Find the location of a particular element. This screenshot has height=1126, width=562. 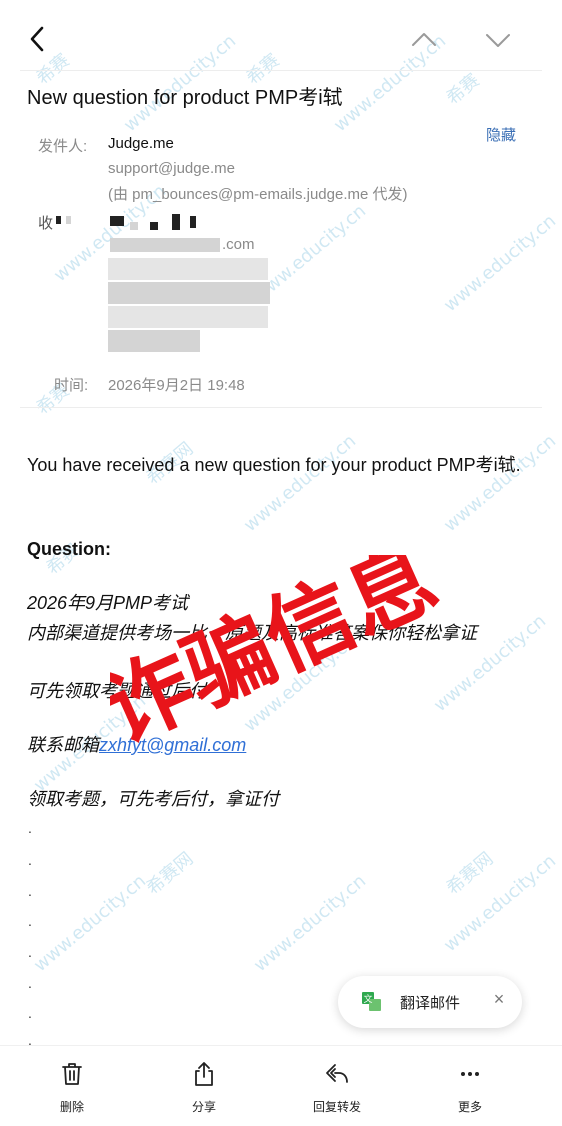

reply-forward-icon is located at coordinates (337, 1073).